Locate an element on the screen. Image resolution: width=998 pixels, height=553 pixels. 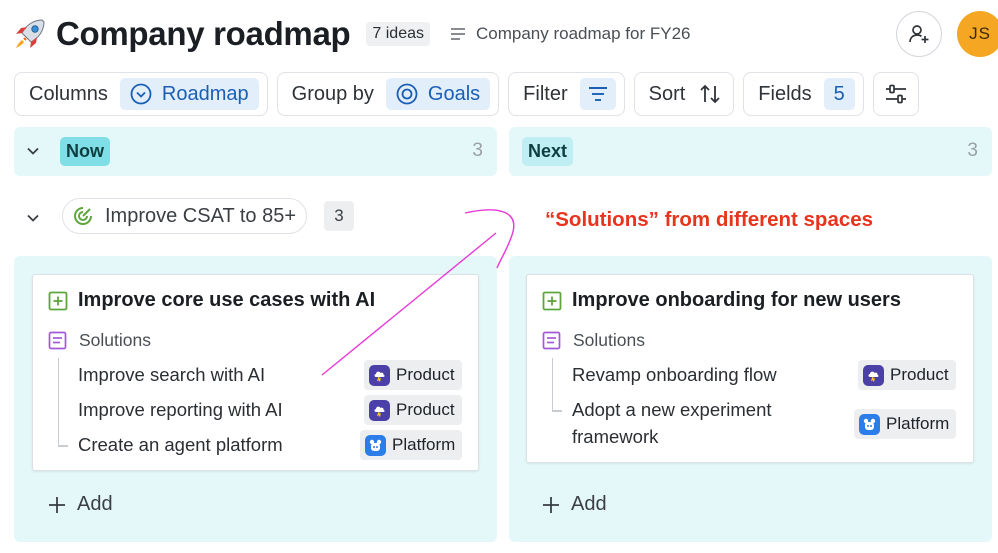
filter-label: Filter is located at coordinates (545, 93).